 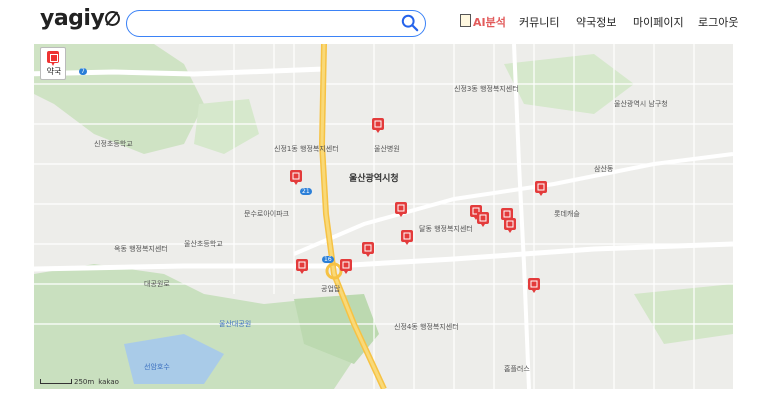 I want to click on search-box, so click(x=276, y=23).